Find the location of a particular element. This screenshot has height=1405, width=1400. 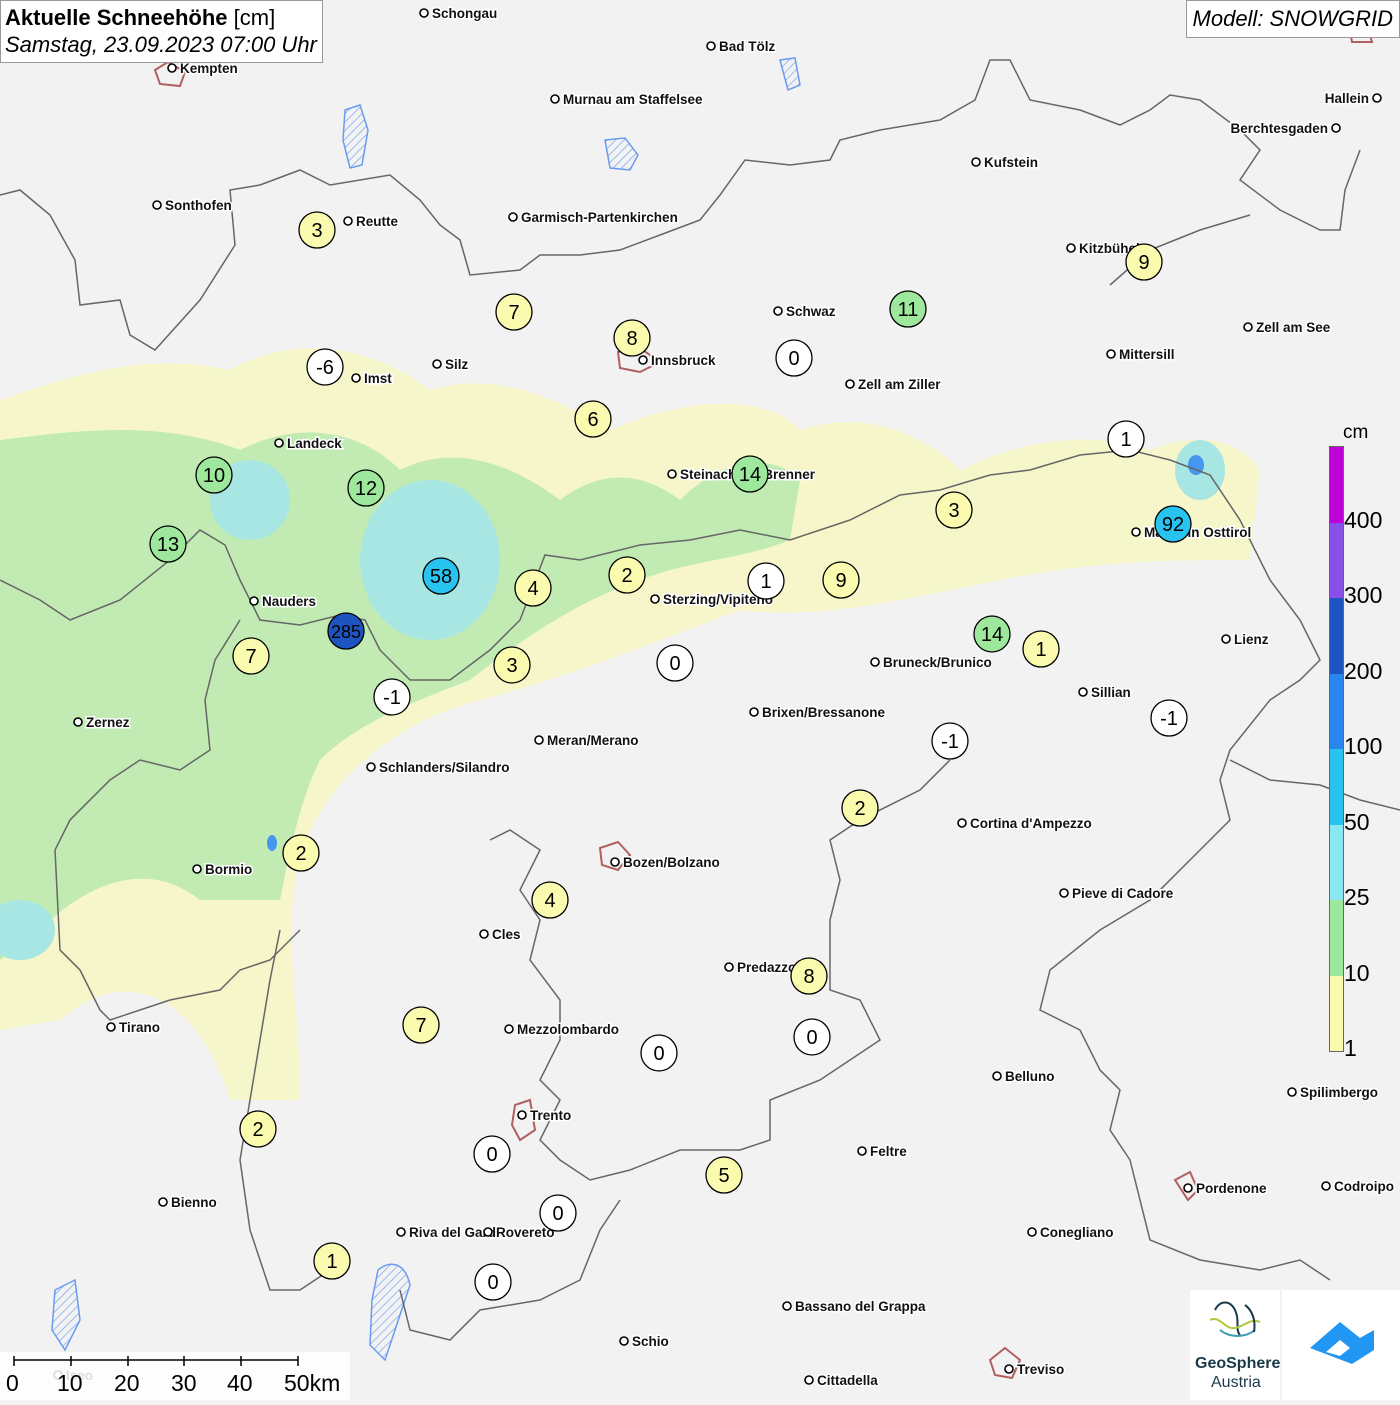

city-marker: Bruneck/Brunico is located at coordinates (931, 663).